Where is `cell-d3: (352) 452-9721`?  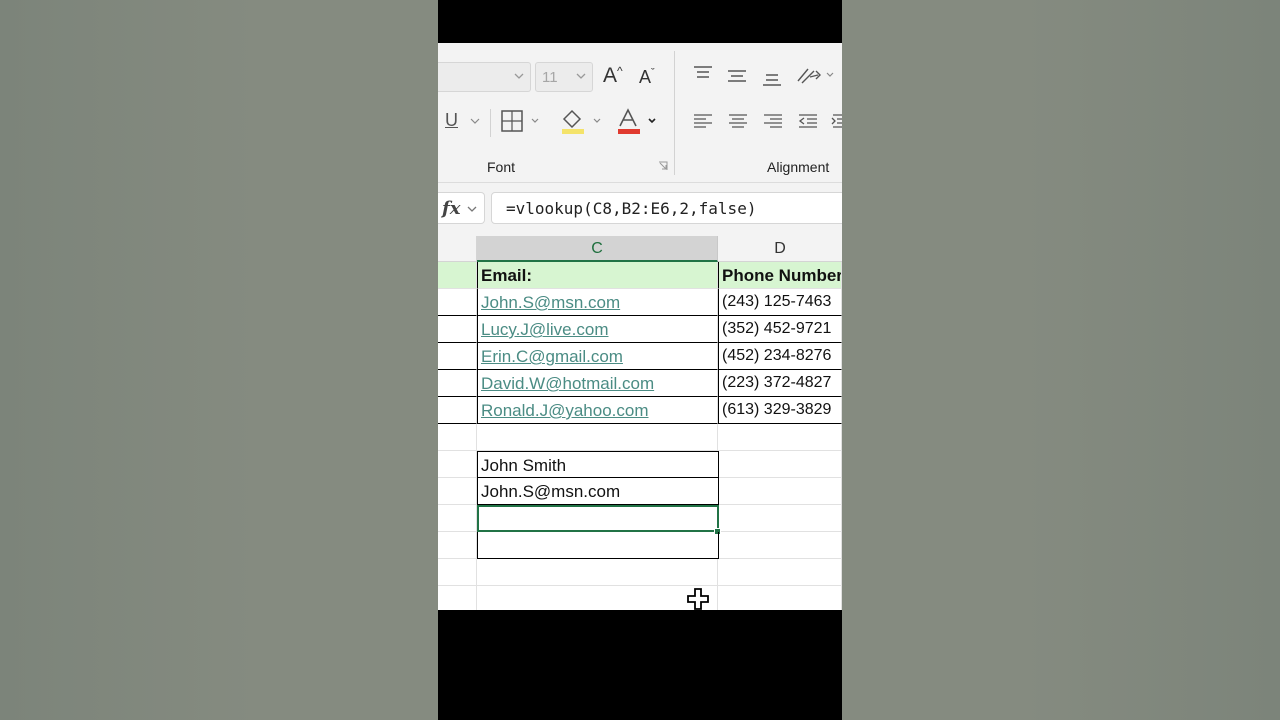 cell-d3: (352) 452-9721 is located at coordinates (780, 329).